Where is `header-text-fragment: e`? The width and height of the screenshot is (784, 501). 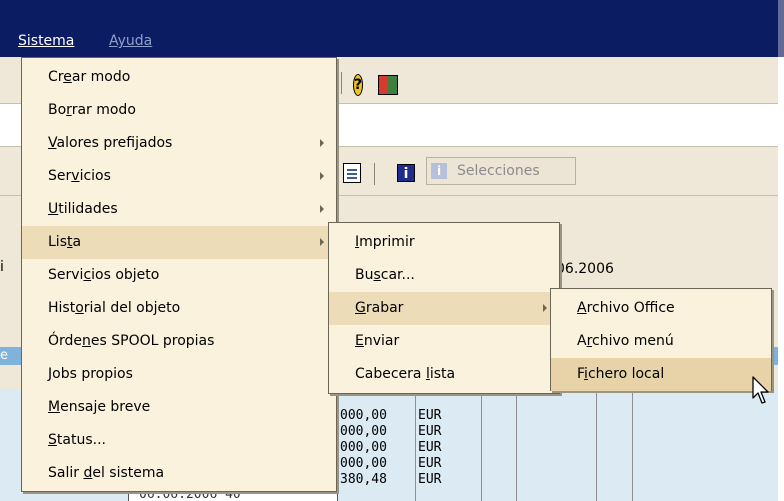 header-text-fragment: e is located at coordinates (4, 355).